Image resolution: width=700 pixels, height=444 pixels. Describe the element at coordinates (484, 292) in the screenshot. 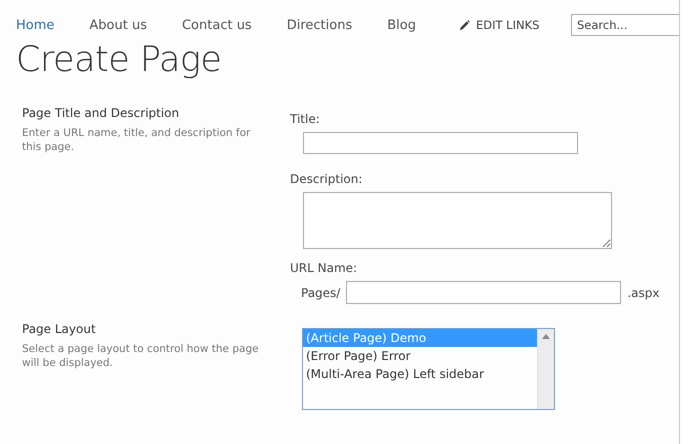

I see `url-name-input` at that location.